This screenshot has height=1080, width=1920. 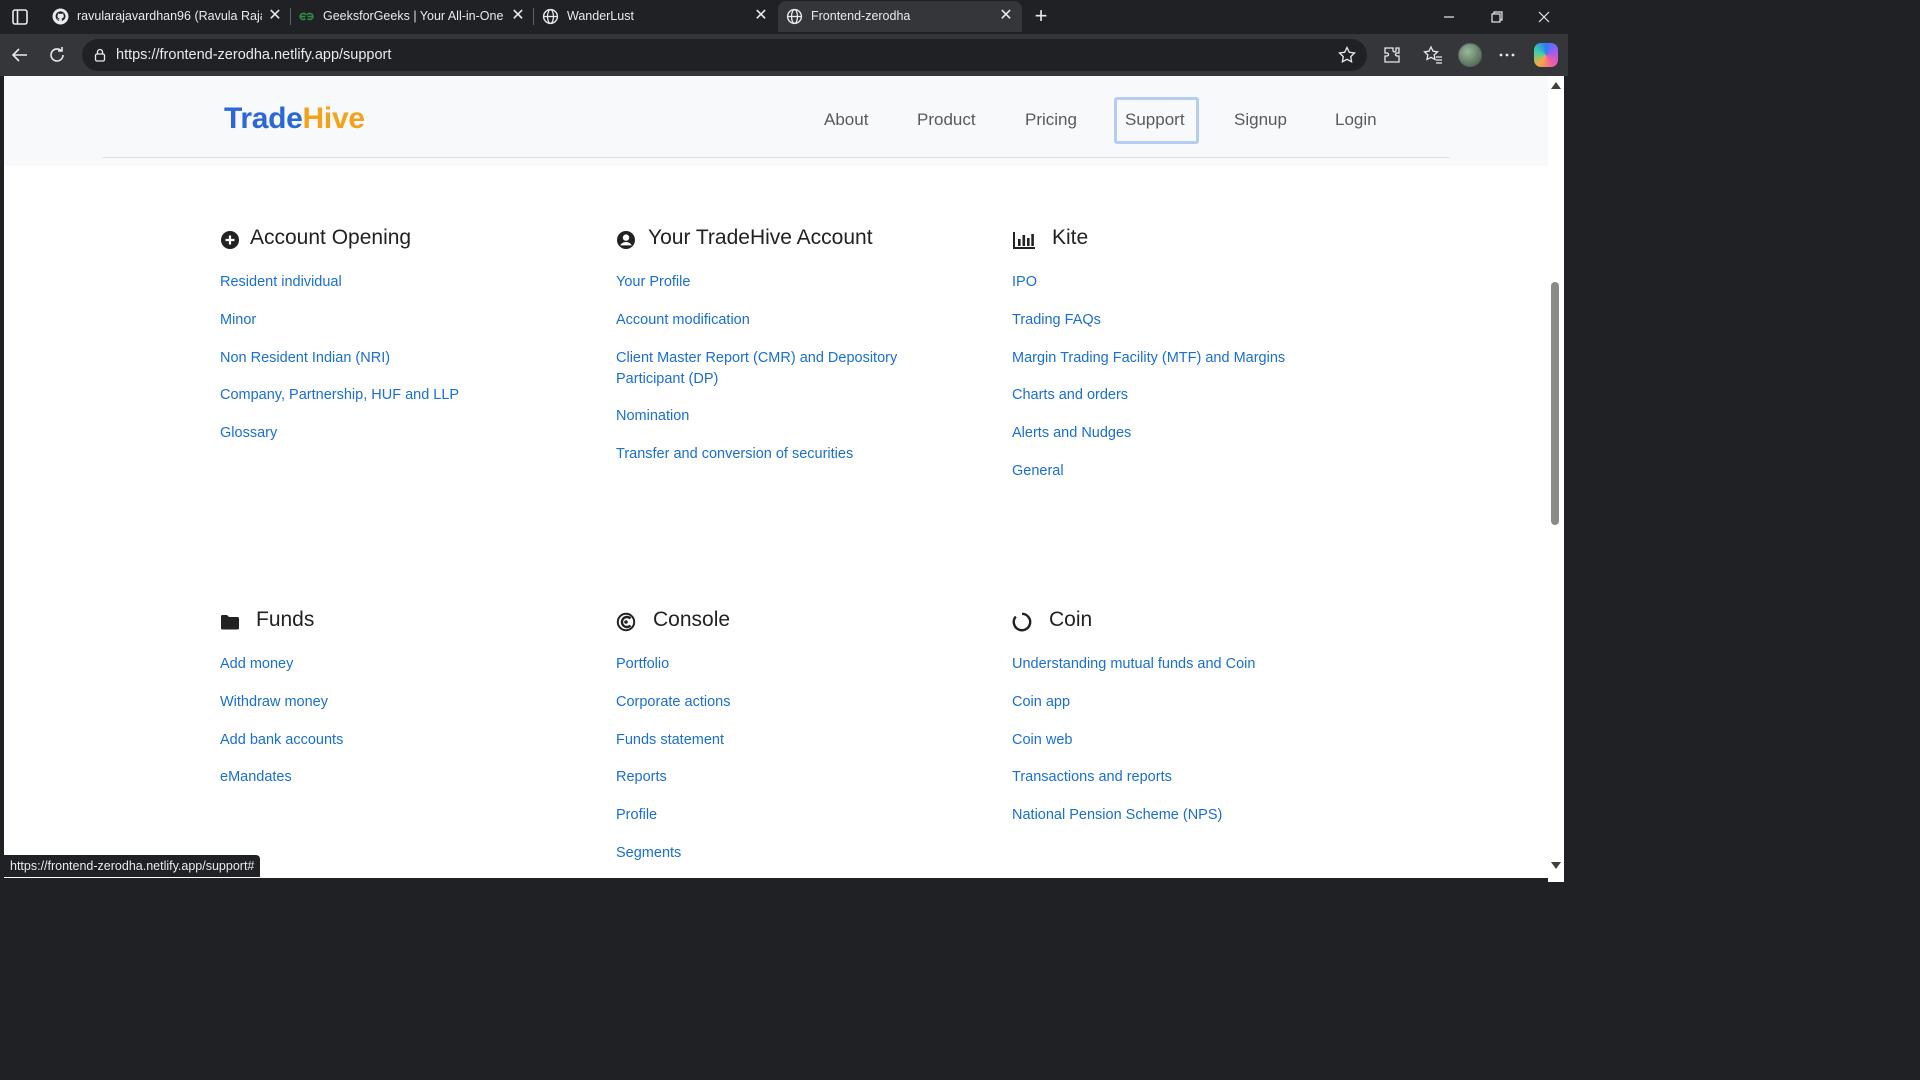 I want to click on bar-chart-icon, so click(x=1024, y=240).